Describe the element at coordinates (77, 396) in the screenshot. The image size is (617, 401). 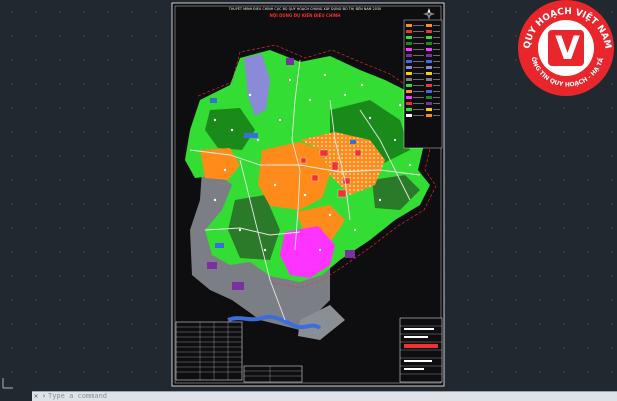
I see `command-input: Type a command` at that location.